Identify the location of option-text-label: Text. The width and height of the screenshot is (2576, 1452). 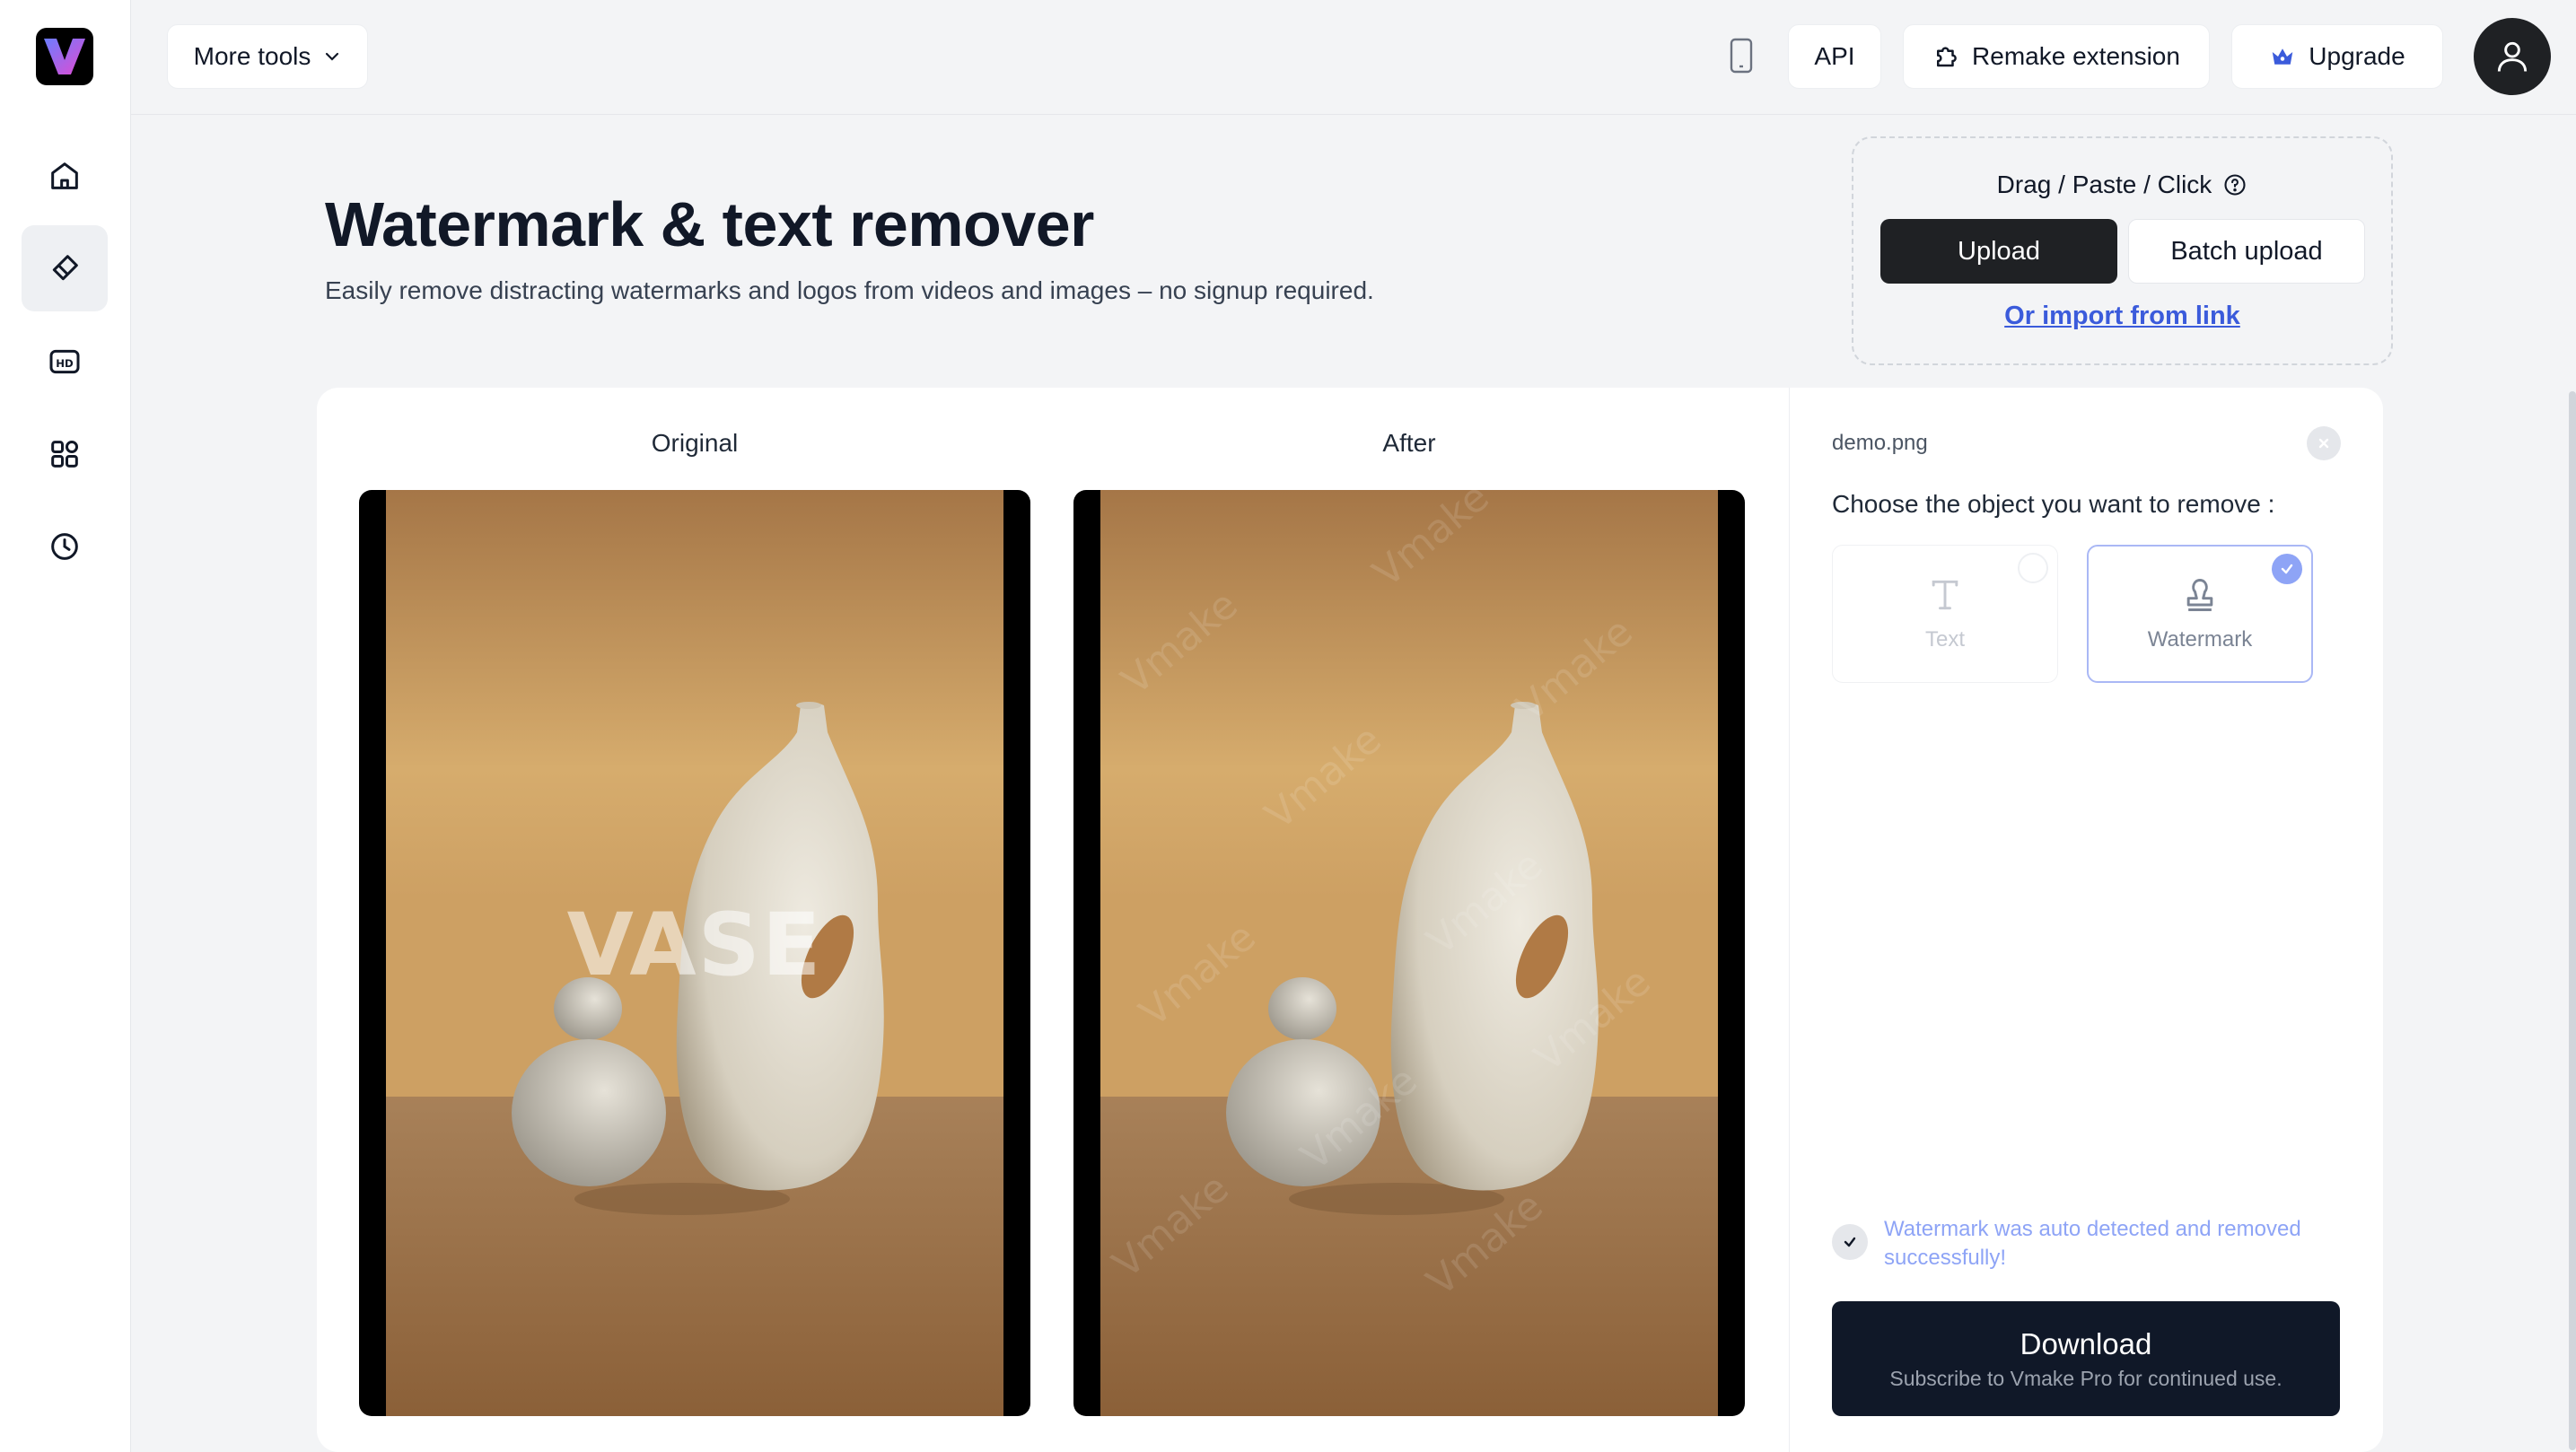
(1944, 639).